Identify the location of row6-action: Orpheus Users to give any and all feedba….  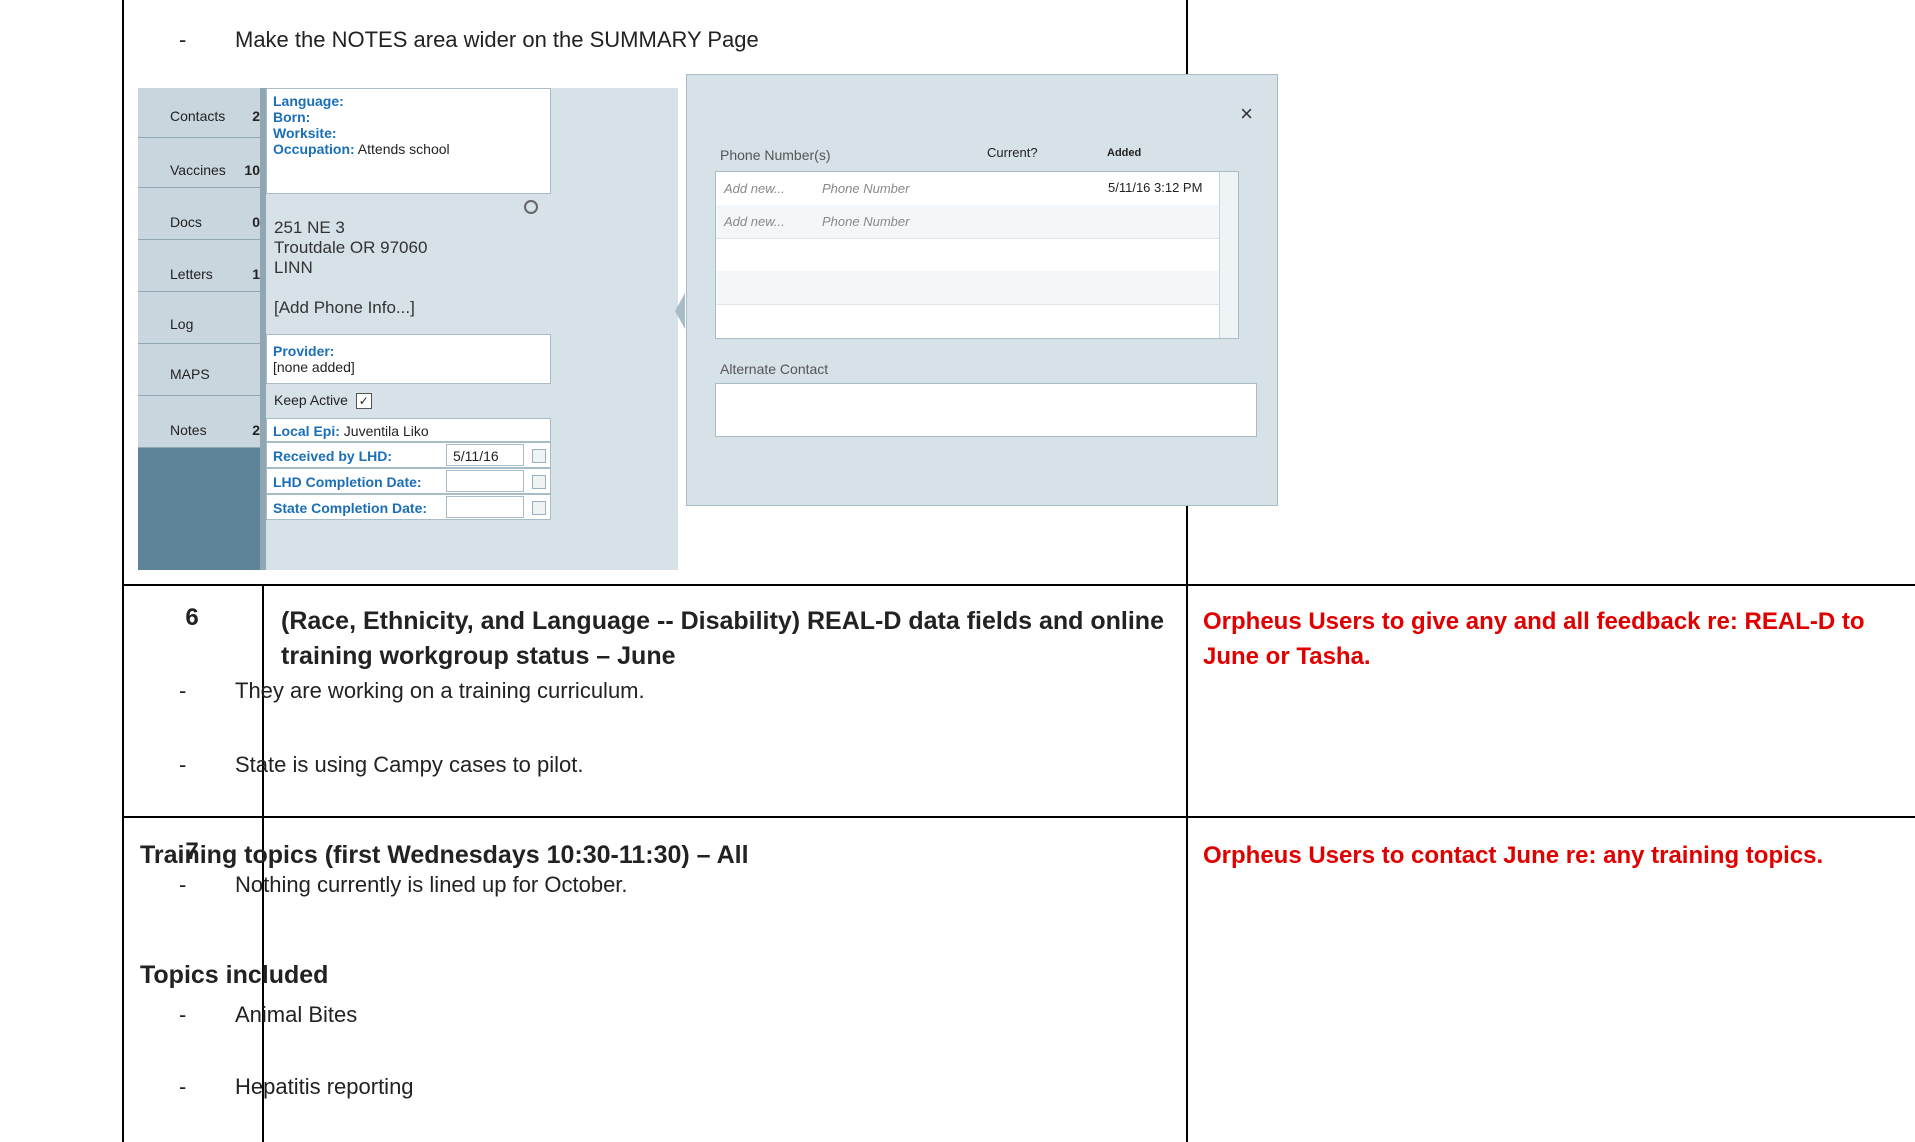
(1534, 639).